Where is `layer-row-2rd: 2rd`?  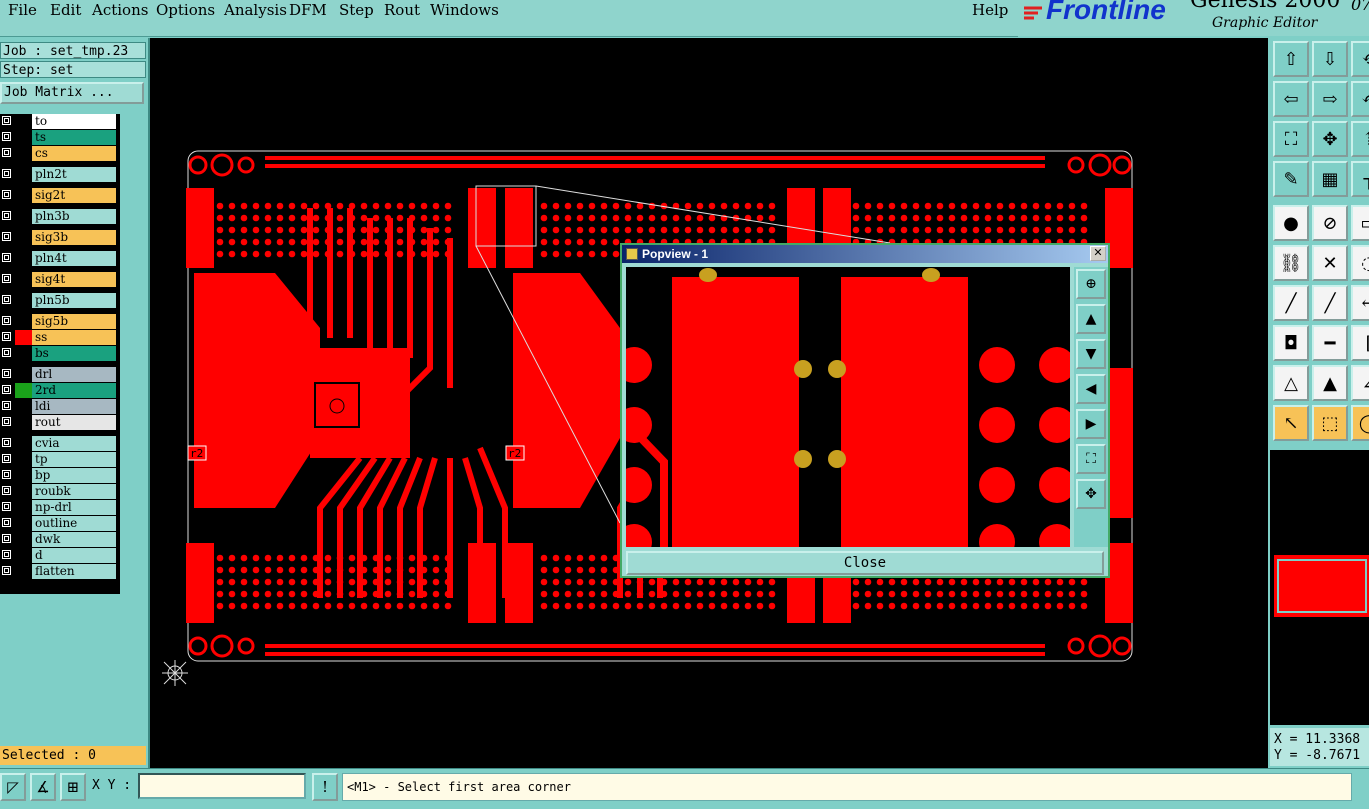 layer-row-2rd: 2rd is located at coordinates (59, 390).